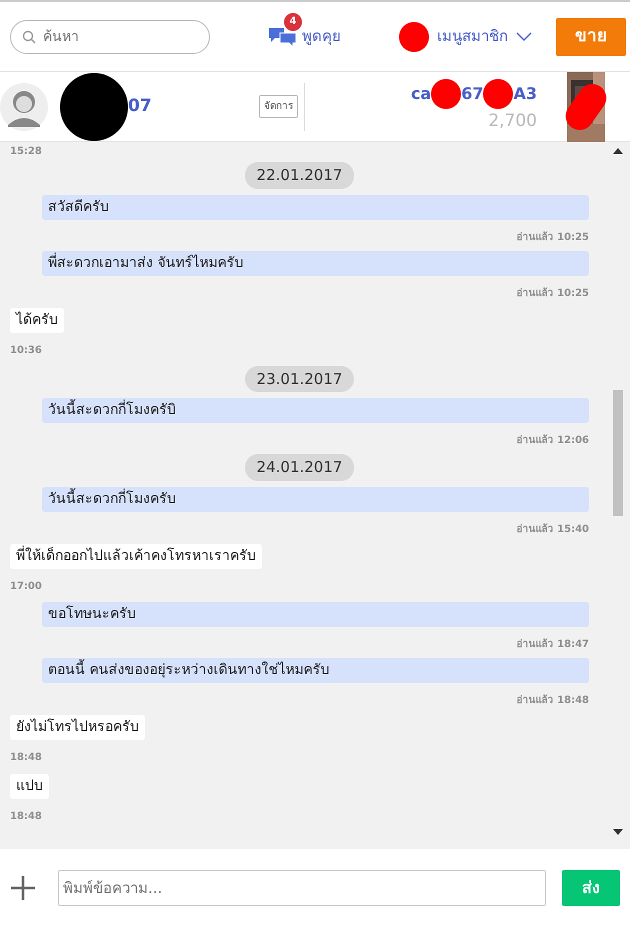 The image size is (630, 948). Describe the element at coordinates (552, 700) in the screenshot. I see `read-status: อ่านแล้ว 18:48` at that location.